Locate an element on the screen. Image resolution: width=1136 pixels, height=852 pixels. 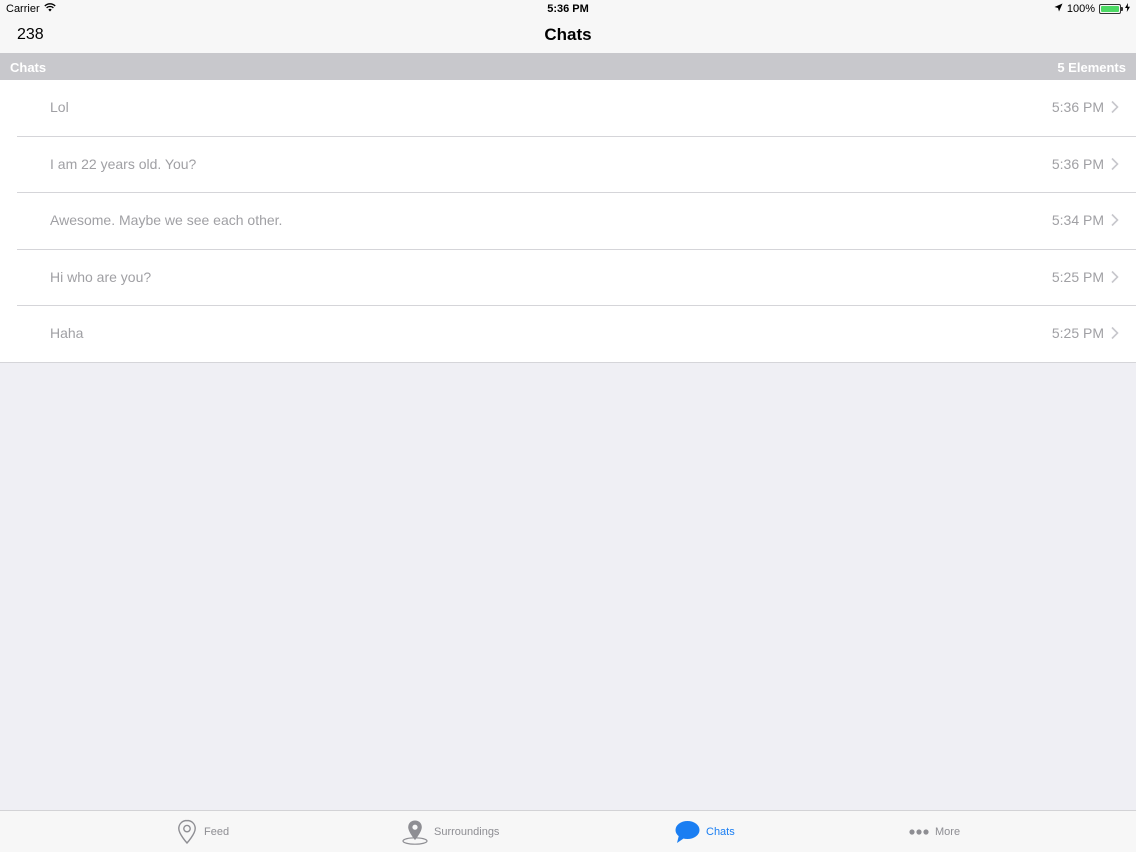
status-time: 5:36 PM is located at coordinates (568, 9).